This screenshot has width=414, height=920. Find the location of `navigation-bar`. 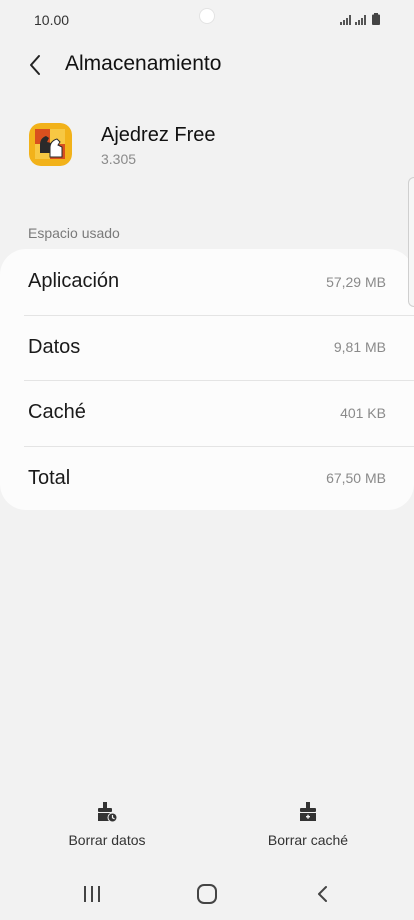

navigation-bar is located at coordinates (207, 894).